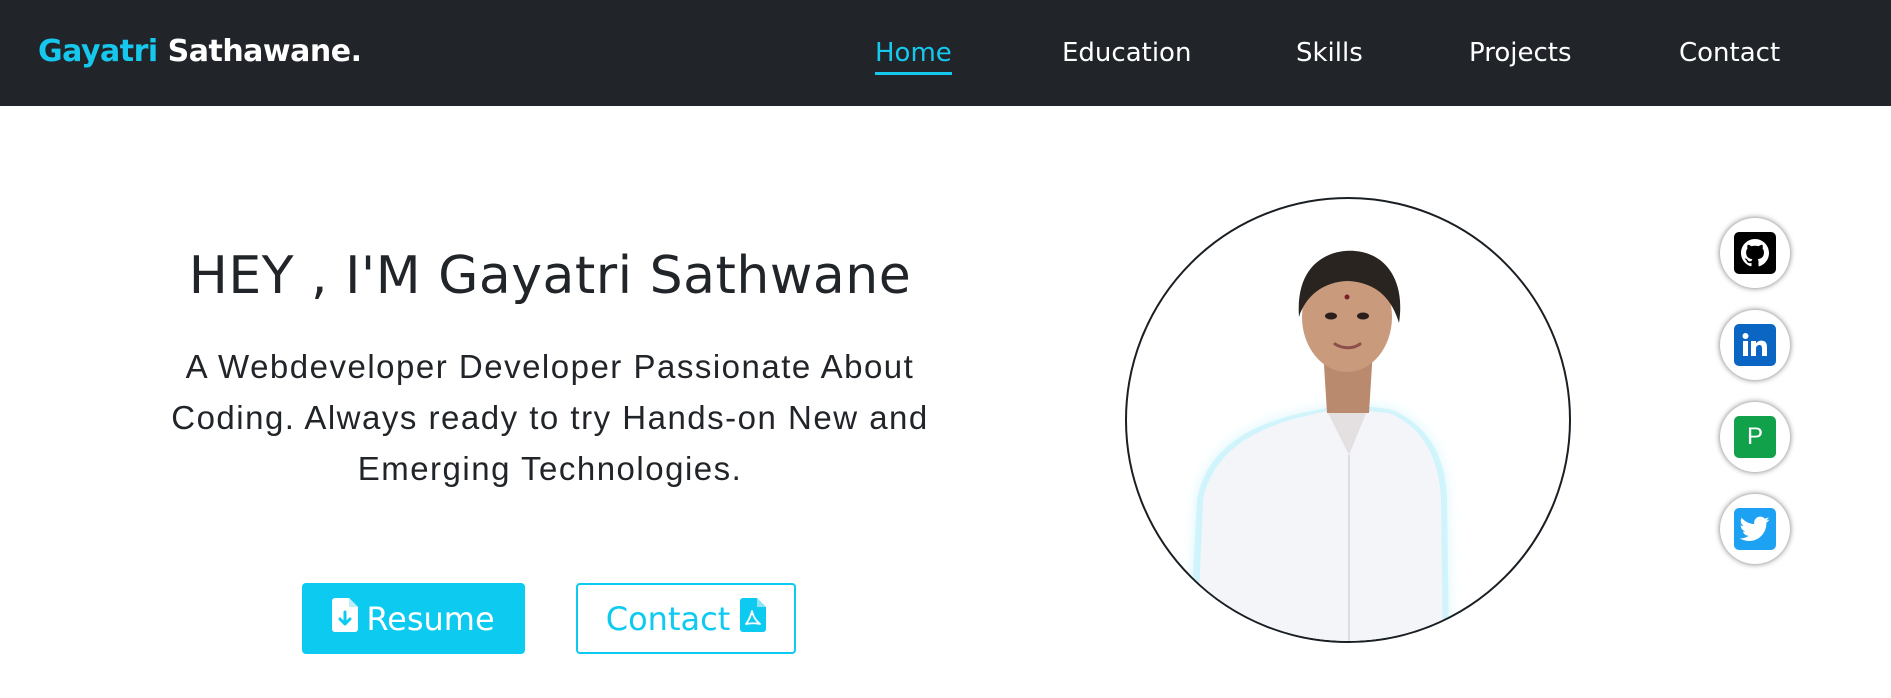 The height and width of the screenshot is (698, 1891). Describe the element at coordinates (748, 618) in the screenshot. I see `file-pdf-icon` at that location.